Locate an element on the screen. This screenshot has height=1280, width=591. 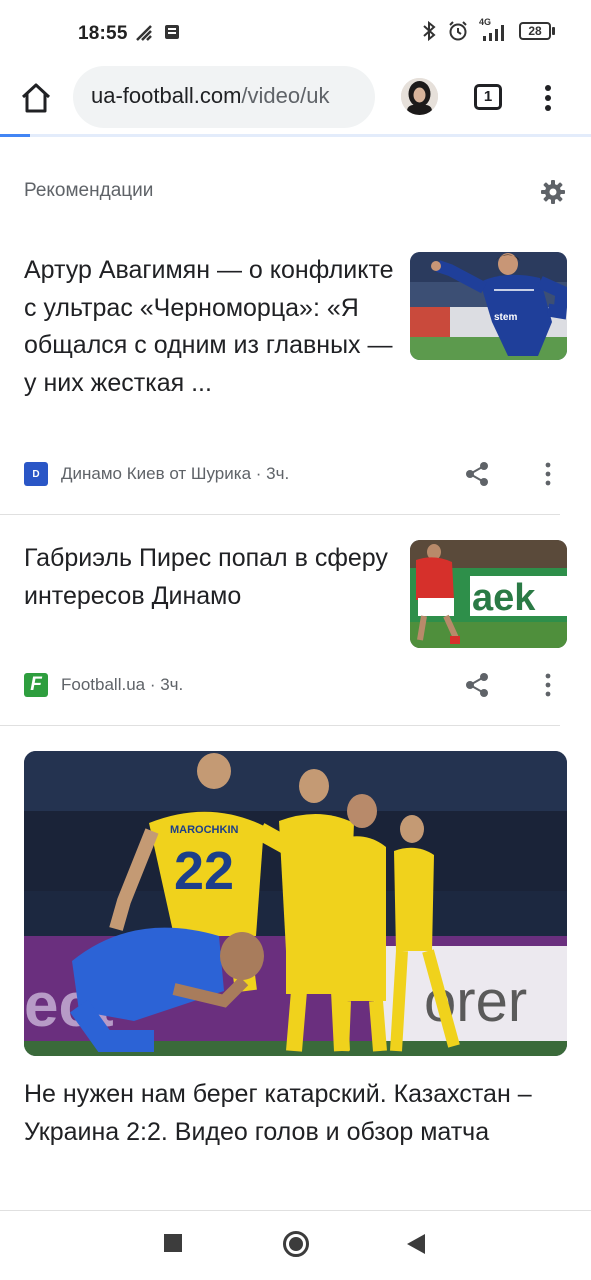
cell-signal-icon: 4G is located at coordinates (494, 29).